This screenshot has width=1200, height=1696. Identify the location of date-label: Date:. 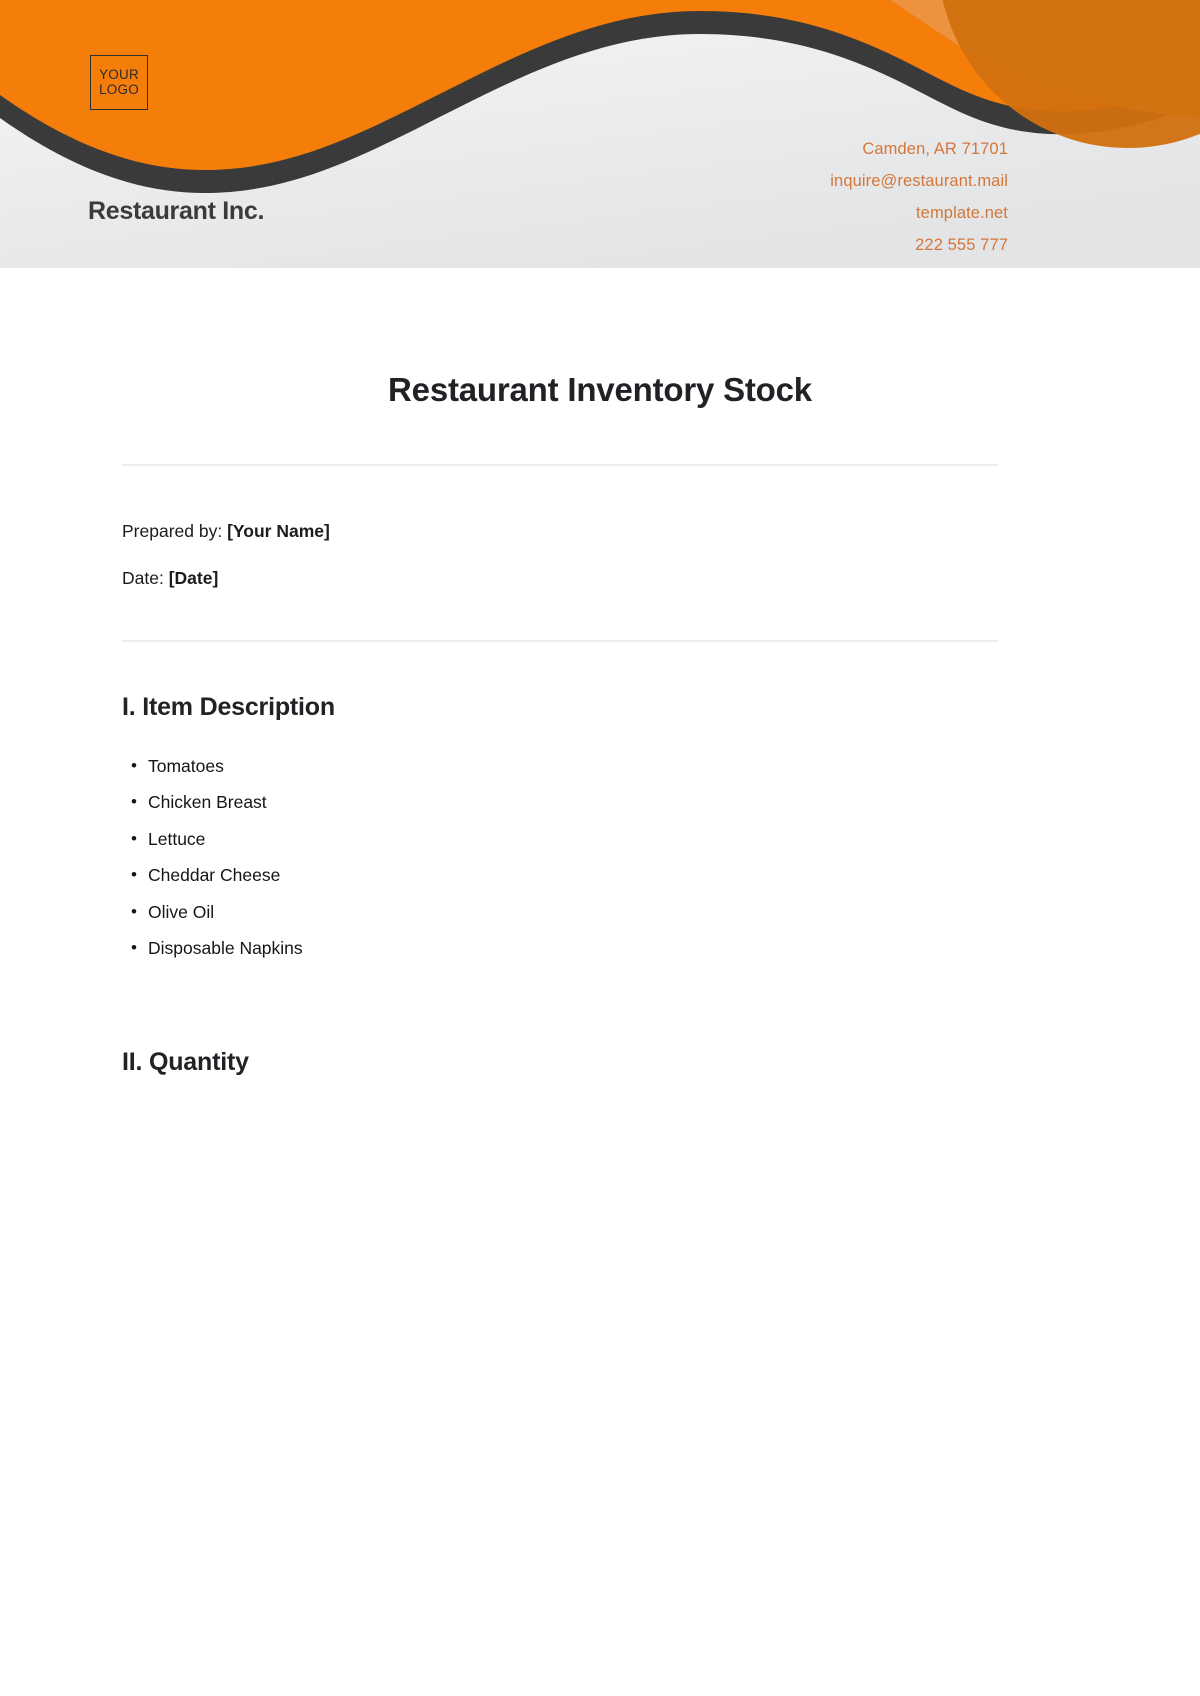
(143, 578).